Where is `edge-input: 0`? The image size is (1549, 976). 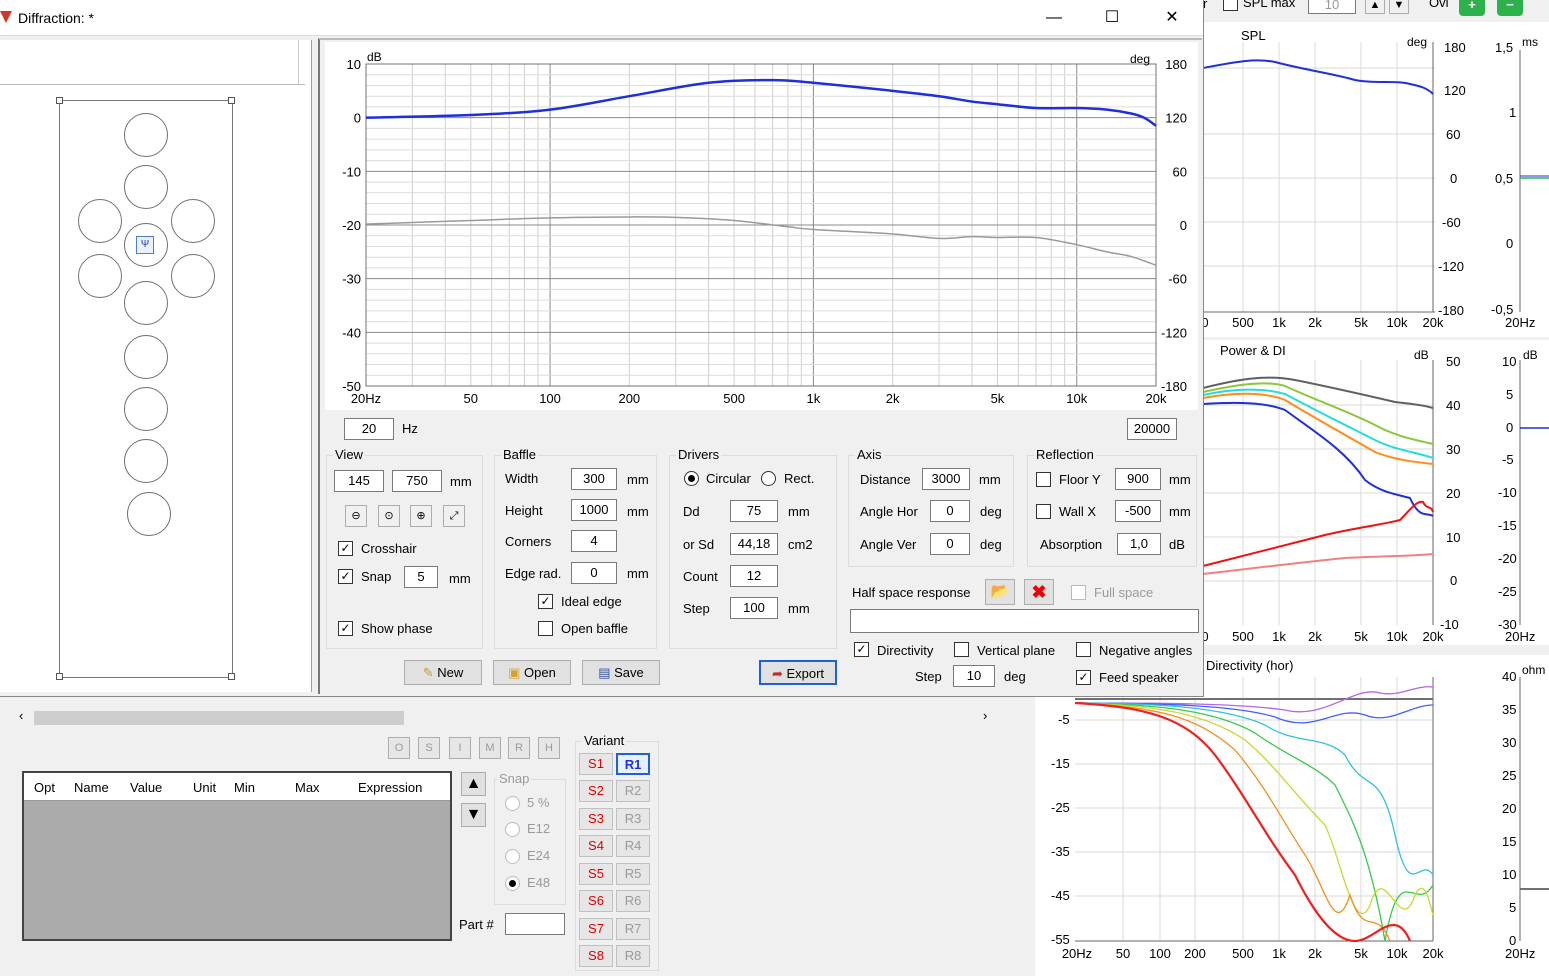
edge-input: 0 is located at coordinates (594, 573).